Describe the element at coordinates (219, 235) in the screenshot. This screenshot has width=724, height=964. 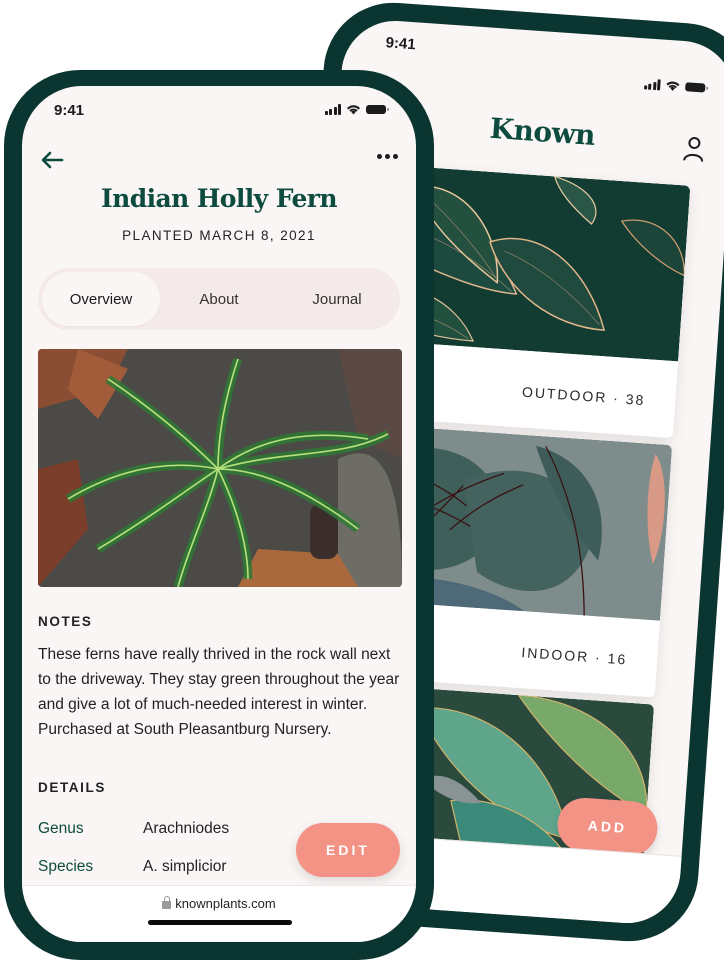
I see `planted-date: PLANTED MARCH 8, 2021` at that location.